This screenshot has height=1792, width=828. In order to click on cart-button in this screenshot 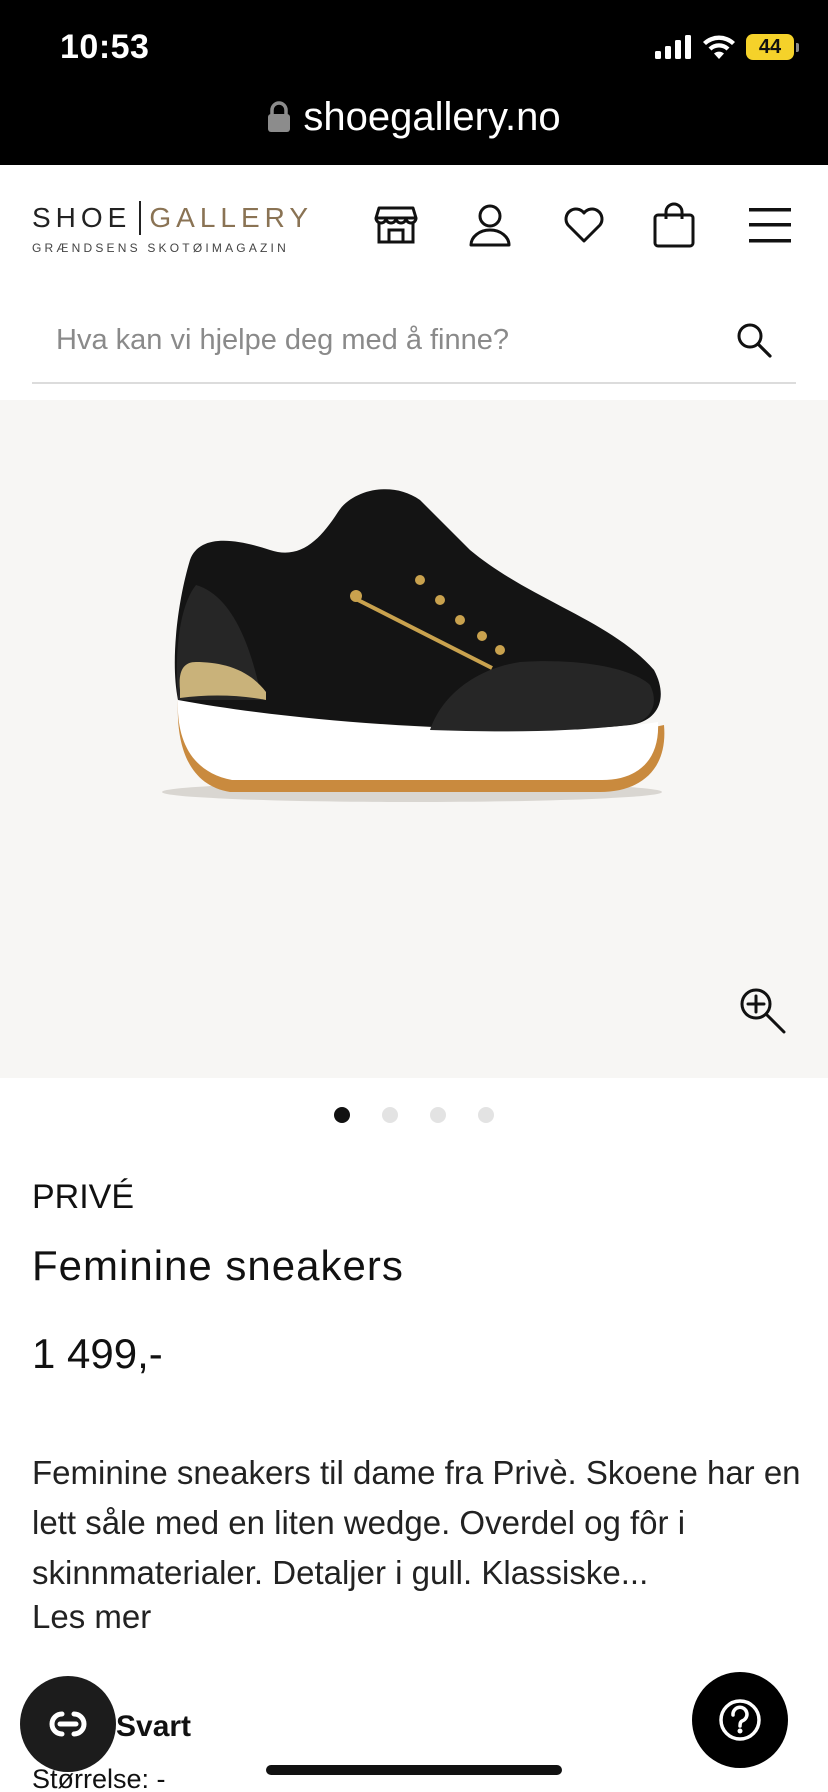, I will do `click(674, 225)`.